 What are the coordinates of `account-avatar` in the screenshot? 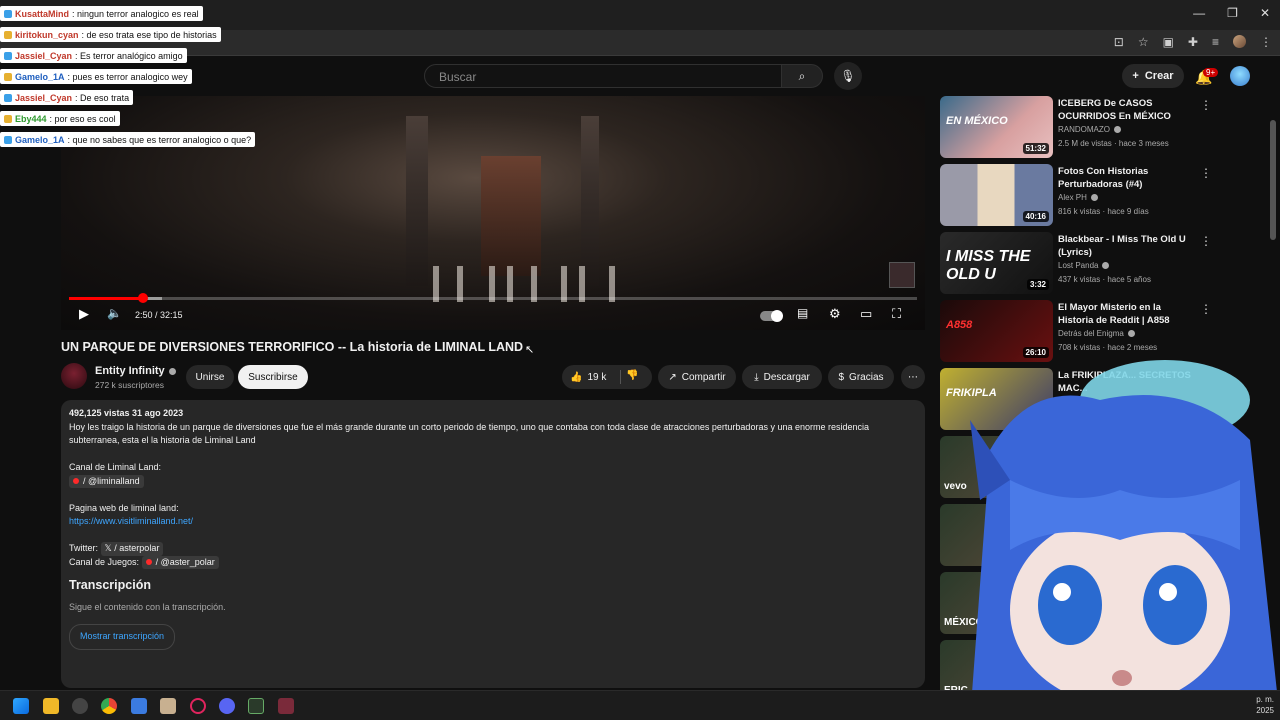 It's located at (1240, 76).